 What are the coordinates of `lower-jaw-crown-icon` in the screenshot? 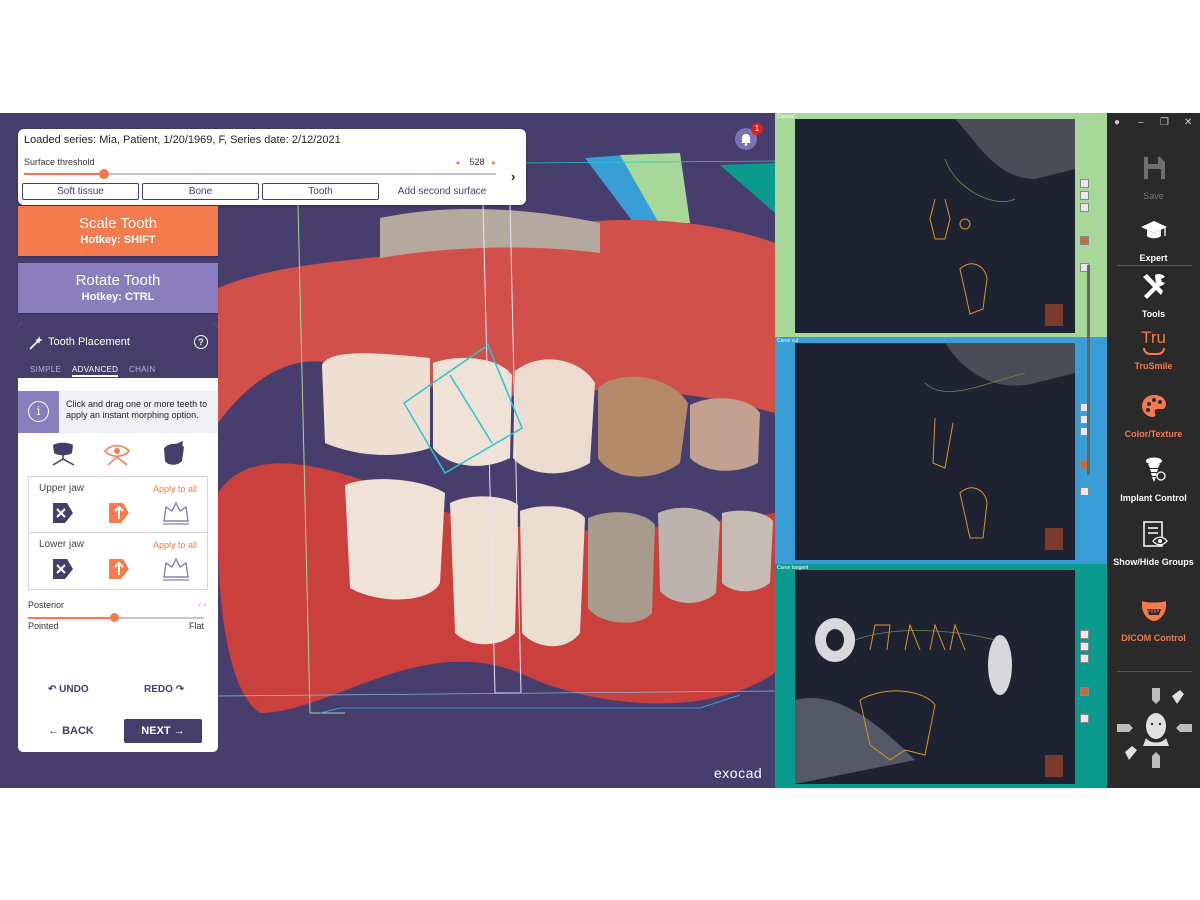 It's located at (176, 569).